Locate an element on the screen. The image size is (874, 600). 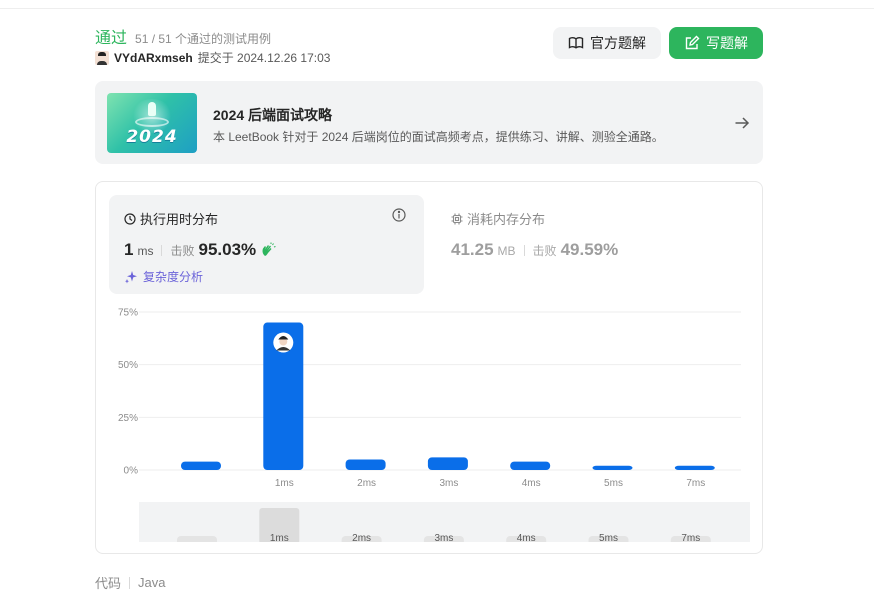
username-link: VYdARxmseh is located at coordinates (153, 58).